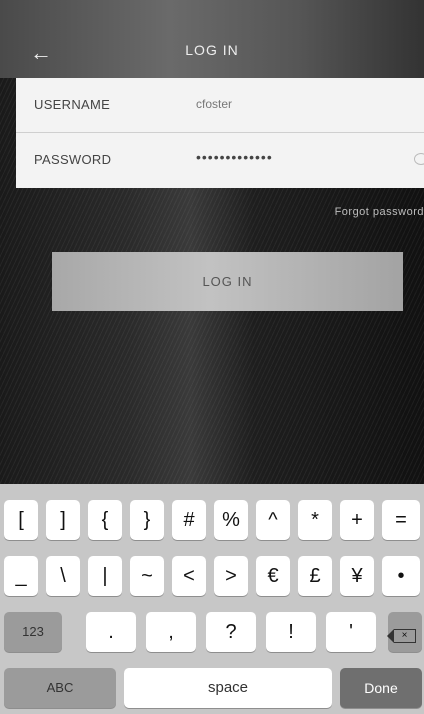 This screenshot has height=714, width=424. I want to click on key: >, so click(231, 576).